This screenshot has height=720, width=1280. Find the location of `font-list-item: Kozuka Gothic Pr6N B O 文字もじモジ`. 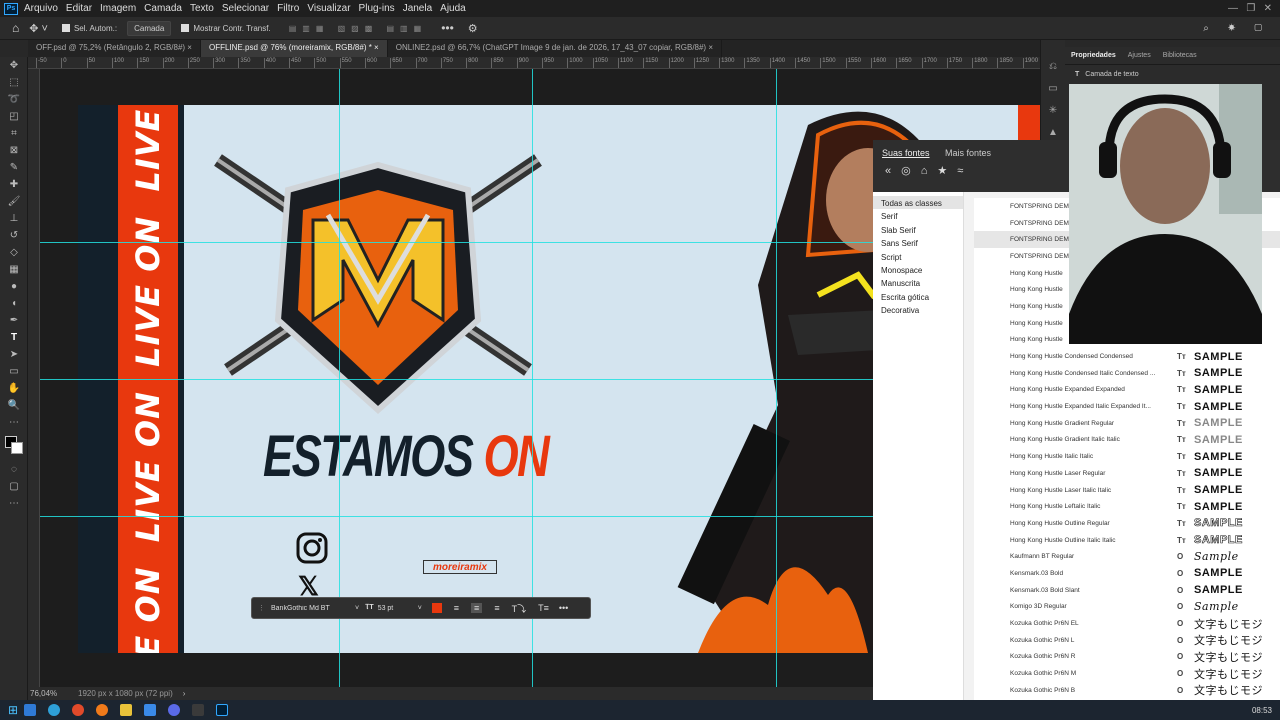

font-list-item: Kozuka Gothic Pr6N B O 文字もじモジ is located at coordinates (1127, 690).